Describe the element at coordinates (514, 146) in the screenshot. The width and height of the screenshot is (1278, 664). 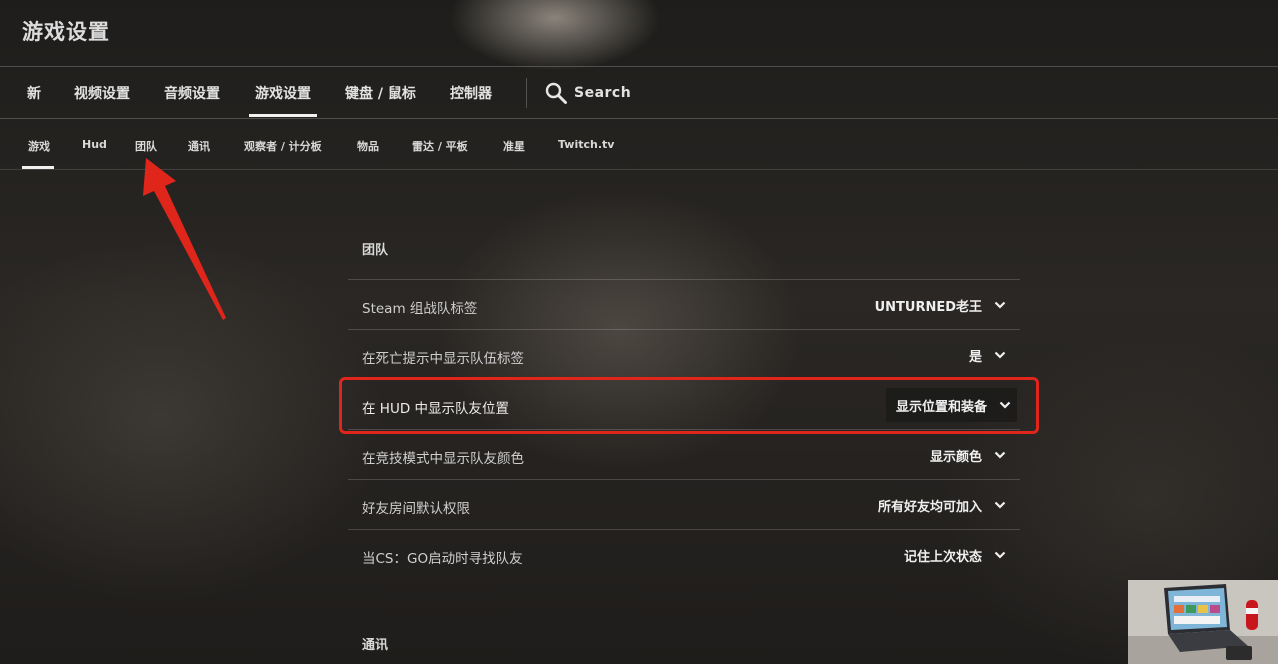
I see `subtab-crosshair: 准星` at that location.